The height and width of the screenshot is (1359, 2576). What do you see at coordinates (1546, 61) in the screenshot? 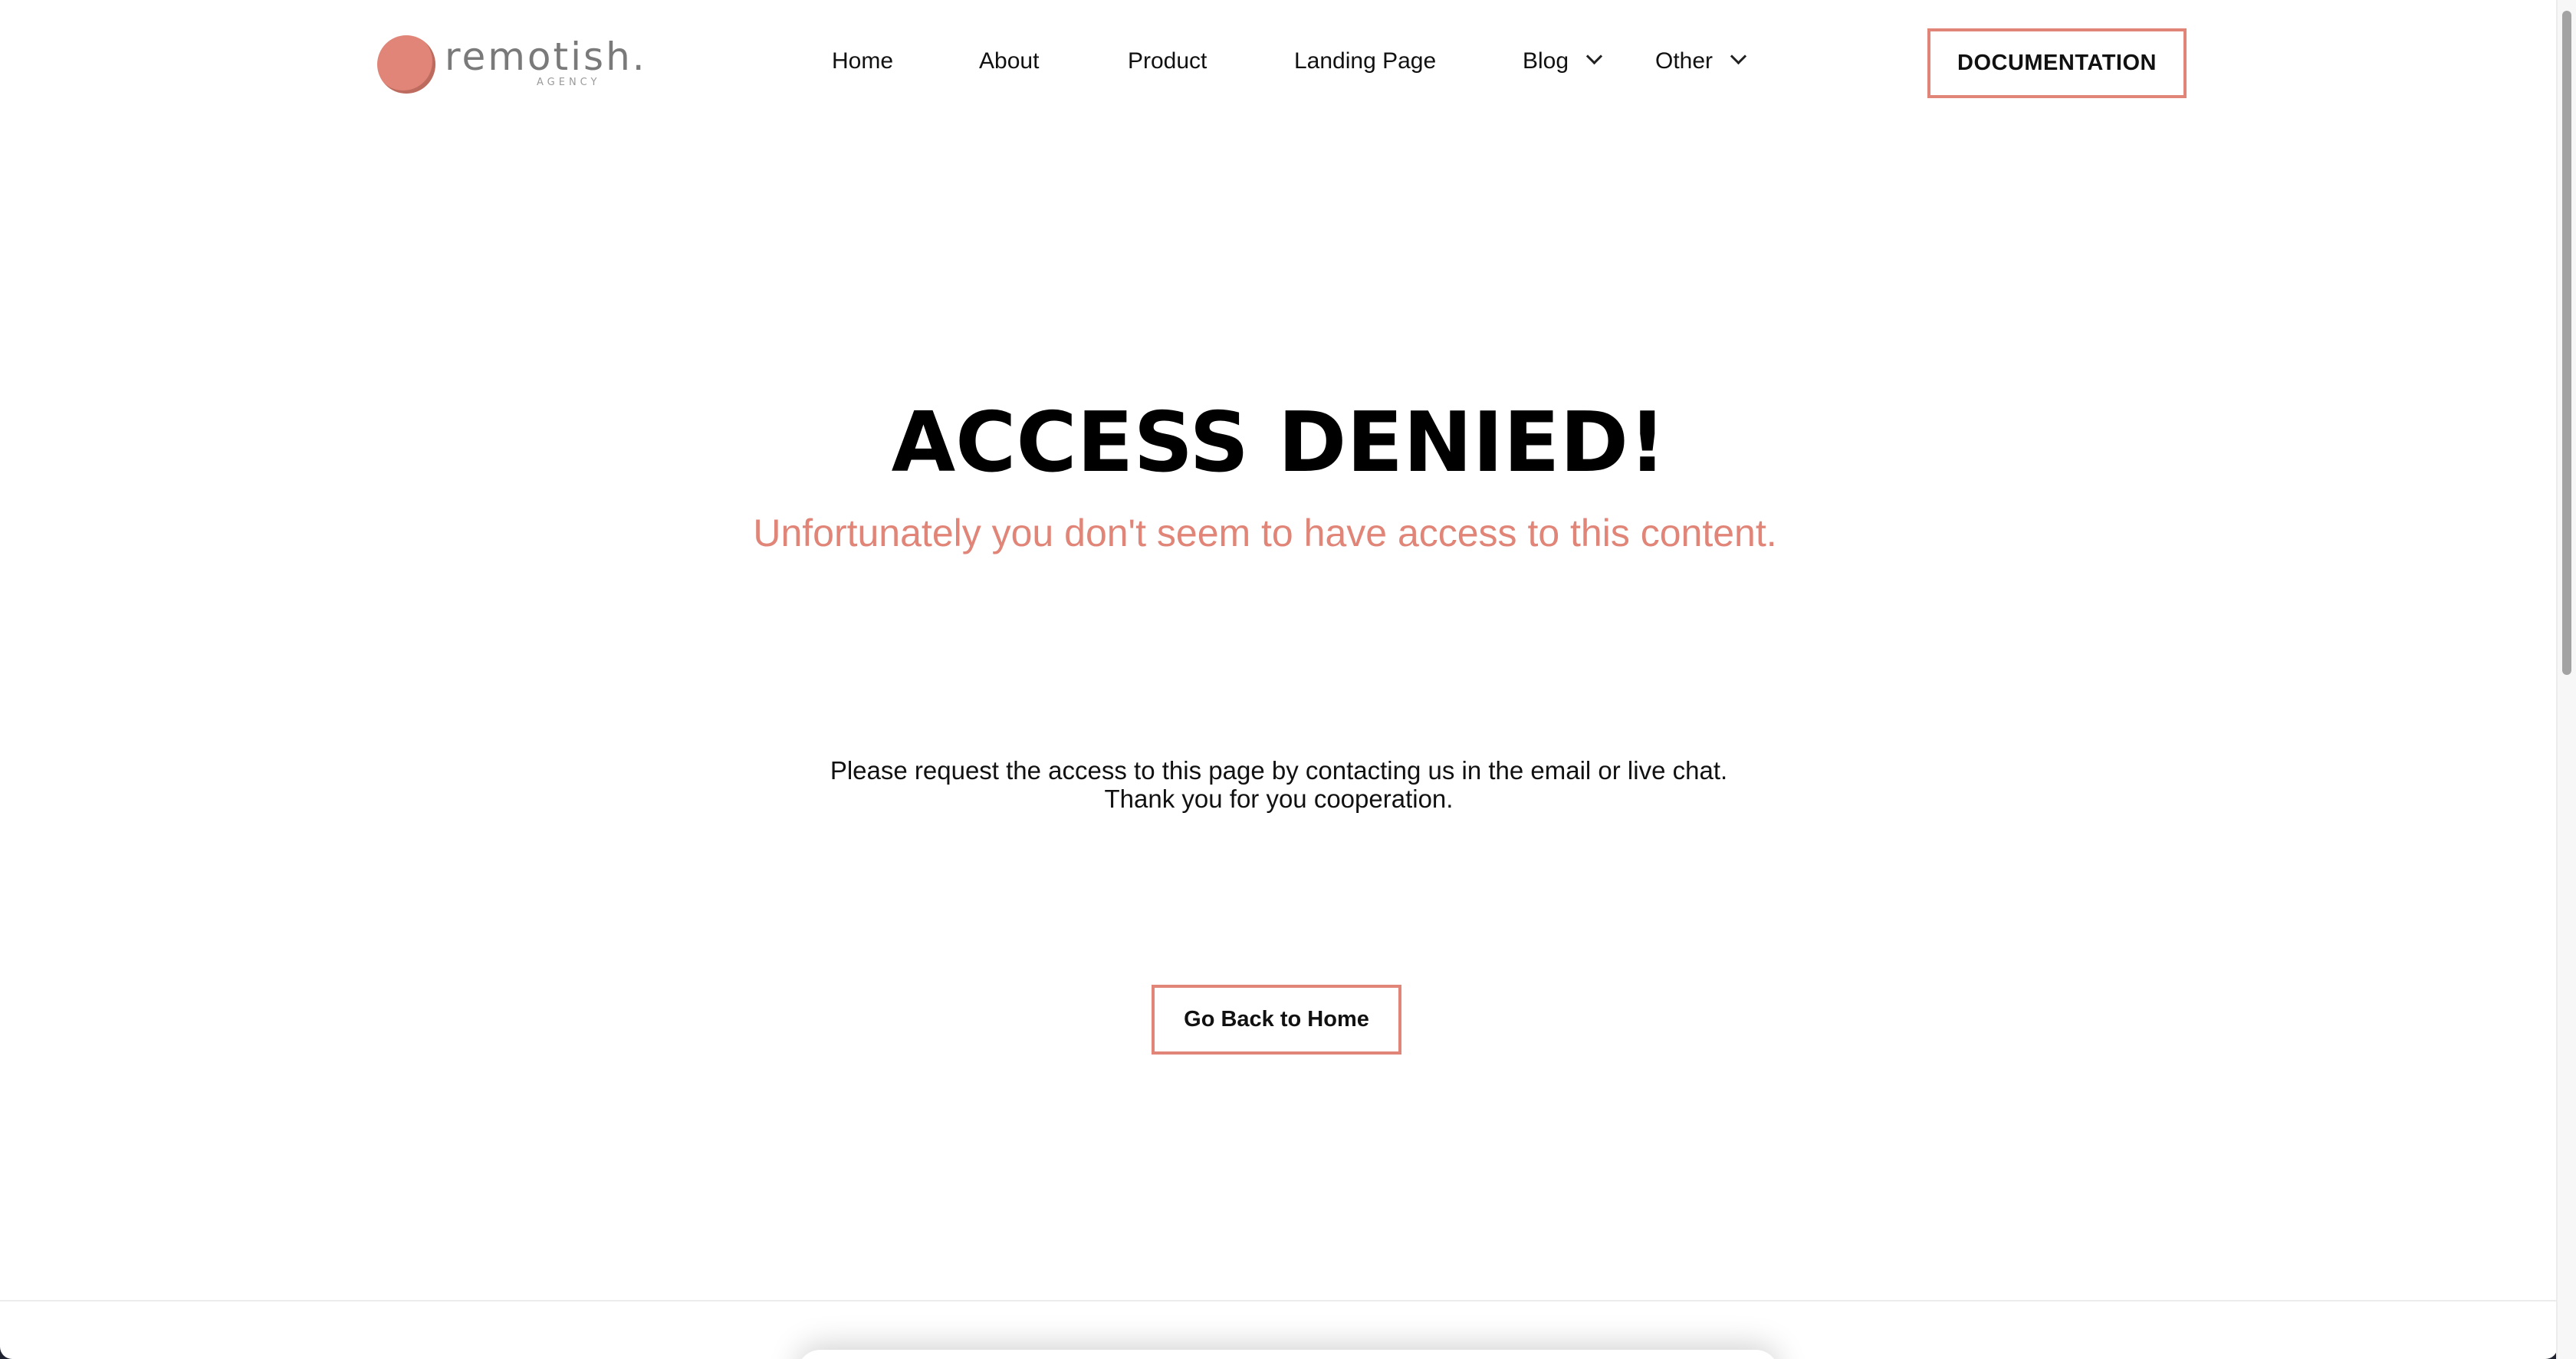
I see `nav-item-label: Blog` at bounding box center [1546, 61].